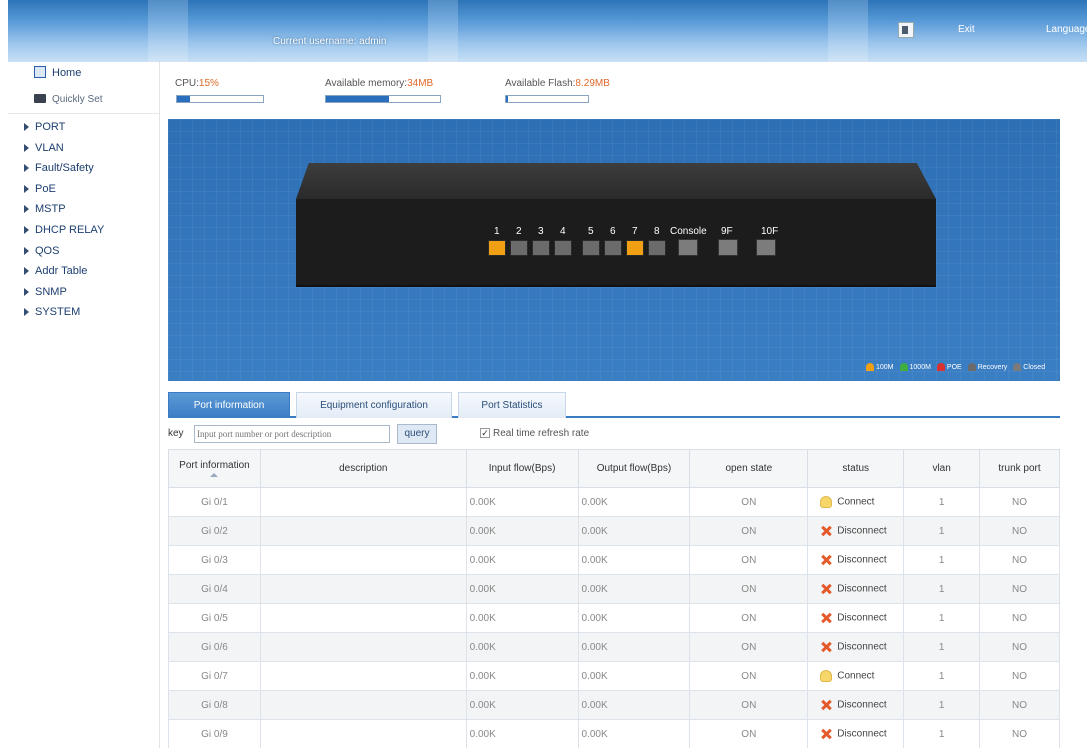 Image resolution: width=1087 pixels, height=748 pixels. What do you see at coordinates (59, 168) in the screenshot?
I see `sidebar-item: Fault/Safety` at bounding box center [59, 168].